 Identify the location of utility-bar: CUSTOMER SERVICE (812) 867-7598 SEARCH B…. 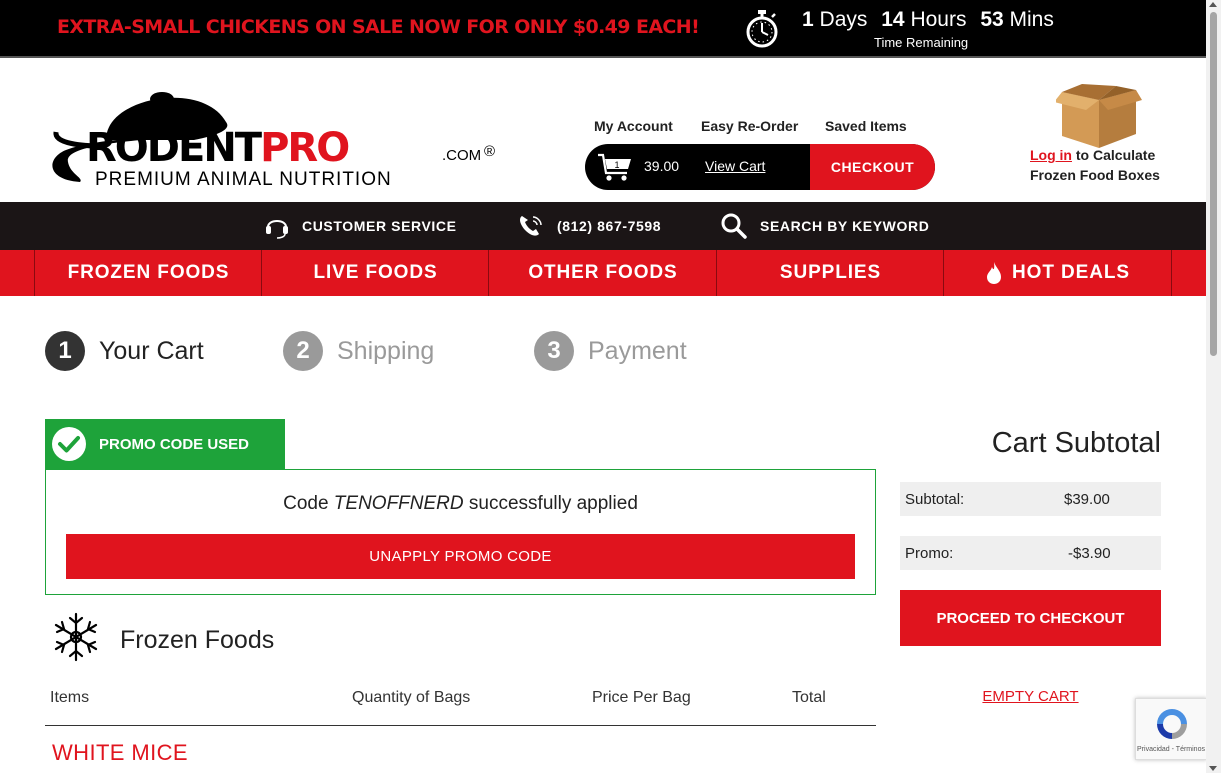
(603, 226).